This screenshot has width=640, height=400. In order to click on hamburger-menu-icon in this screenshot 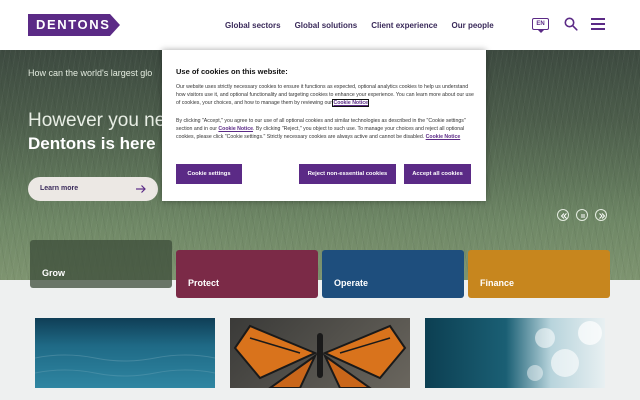, I will do `click(598, 24)`.